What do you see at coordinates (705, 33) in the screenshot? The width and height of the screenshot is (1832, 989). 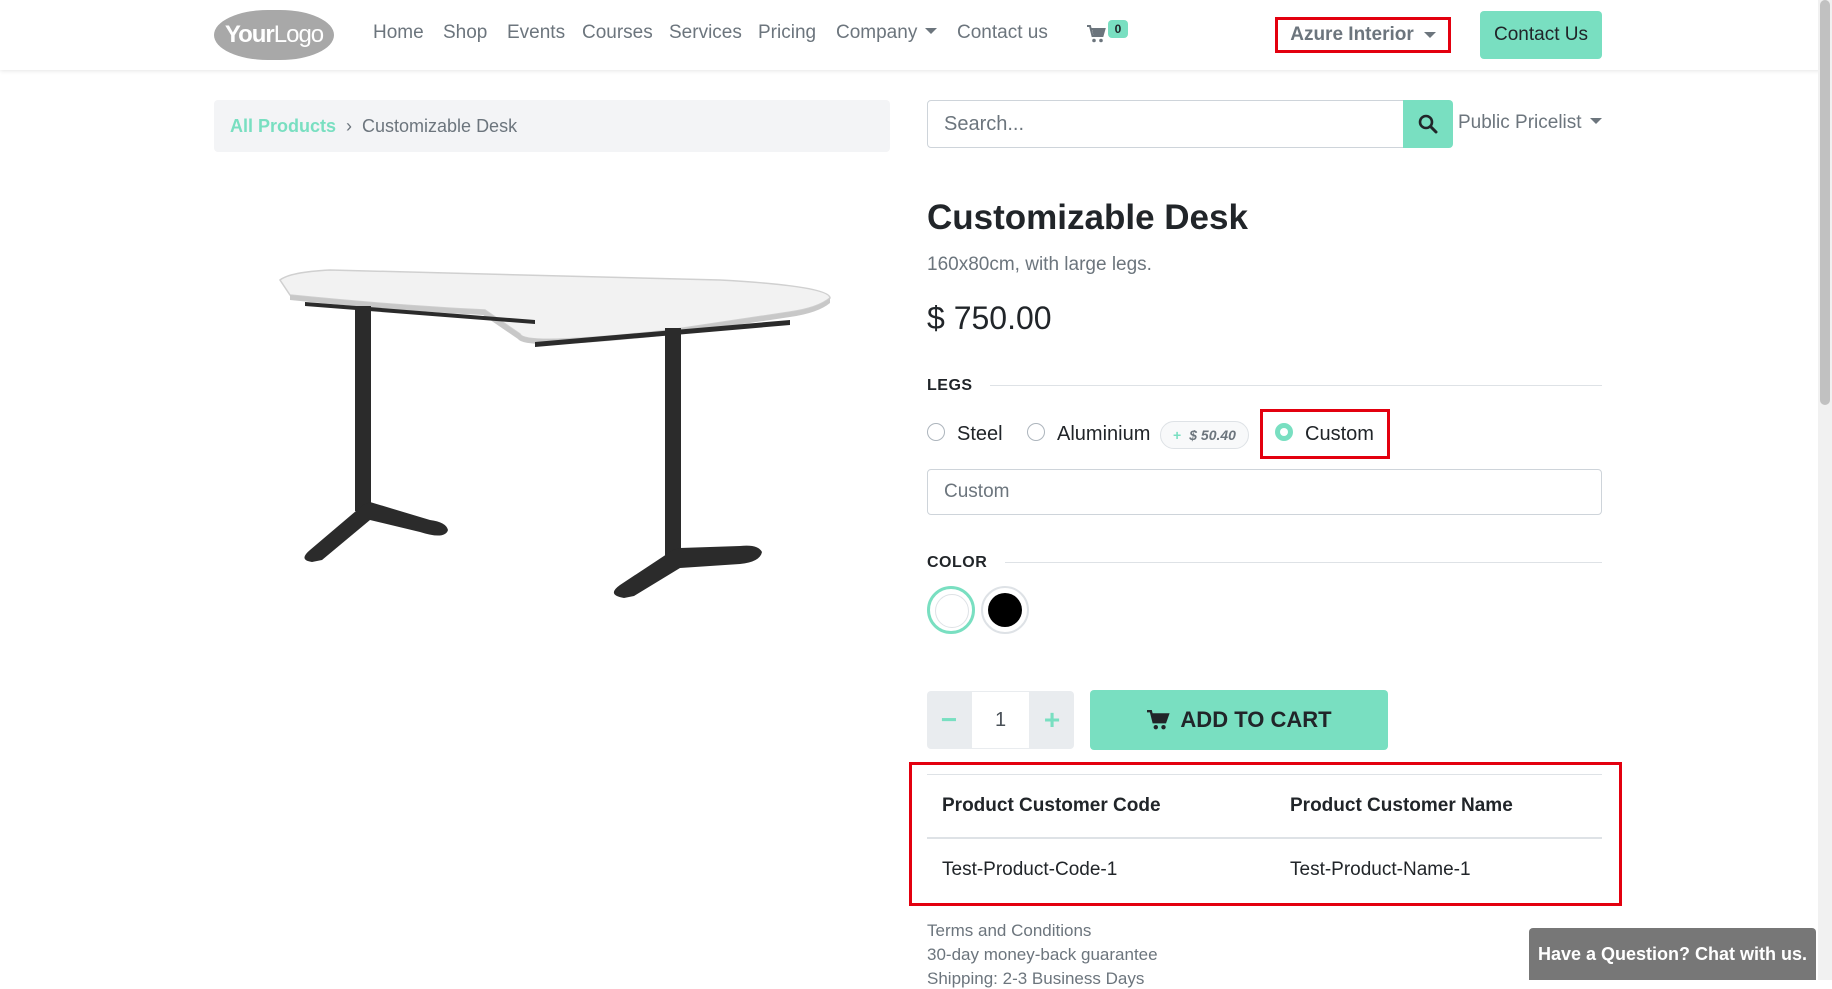 I see `nav-services: Services` at bounding box center [705, 33].